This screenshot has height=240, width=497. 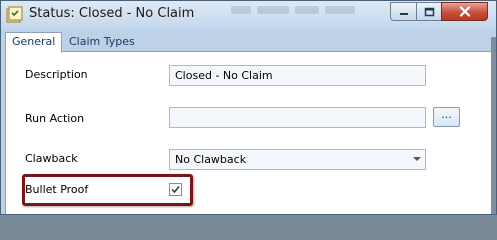 What do you see at coordinates (34, 42) in the screenshot?
I see `tab-general: General` at bounding box center [34, 42].